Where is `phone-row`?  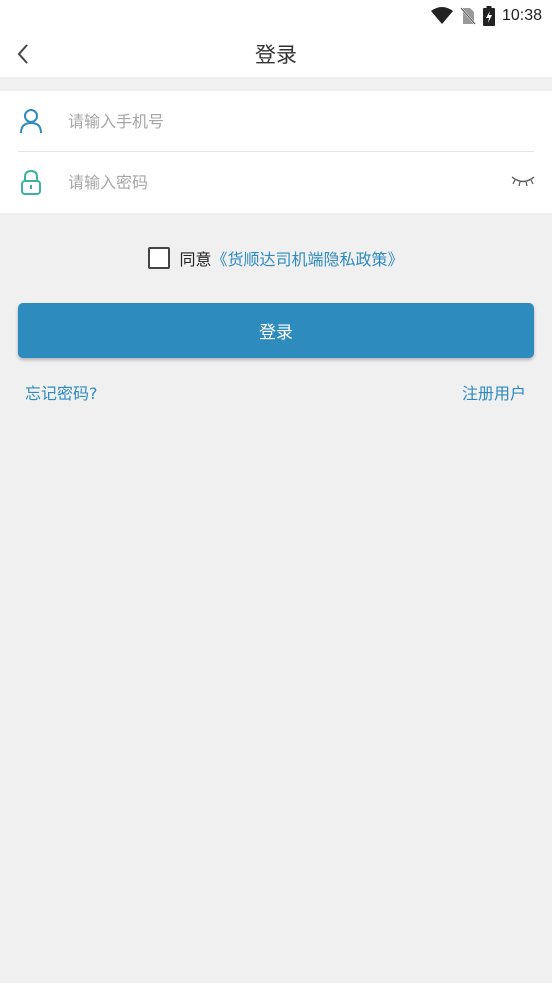 phone-row is located at coordinates (276, 121).